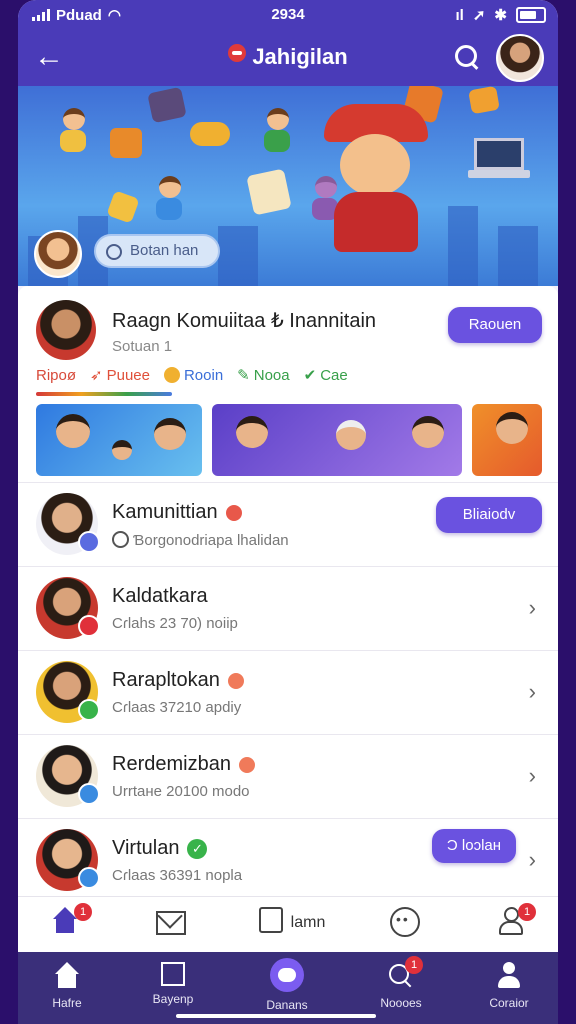 The width and height of the screenshot is (576, 1024). I want to click on check-icon: ✔, so click(310, 375).